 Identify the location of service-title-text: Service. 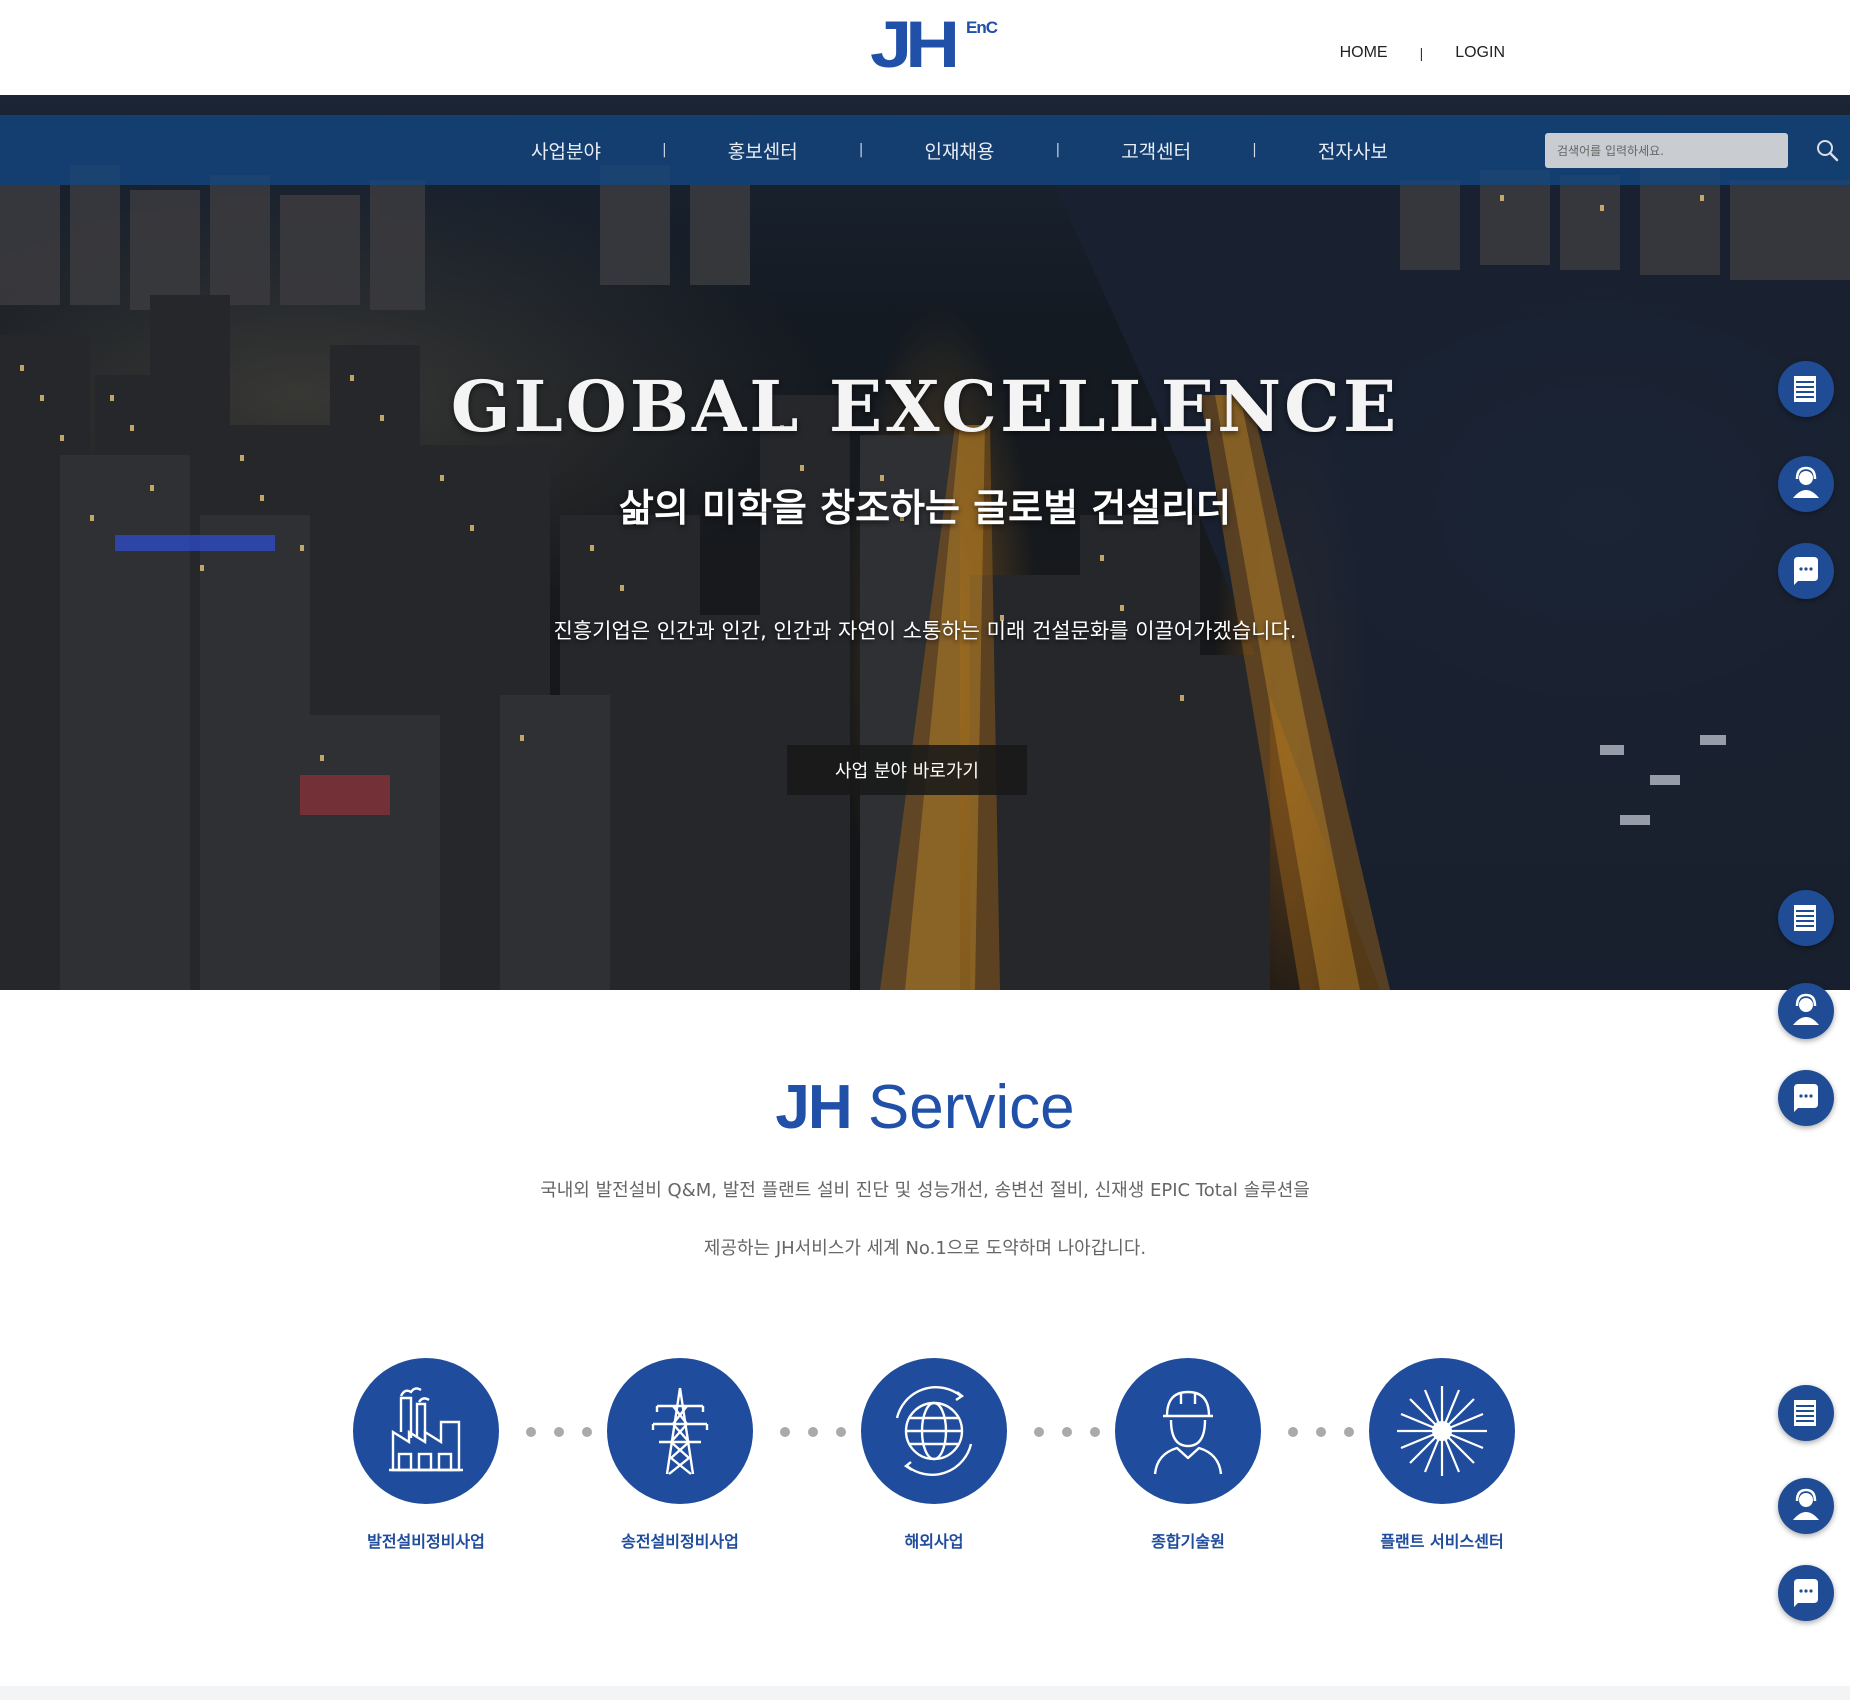
(962, 1107).